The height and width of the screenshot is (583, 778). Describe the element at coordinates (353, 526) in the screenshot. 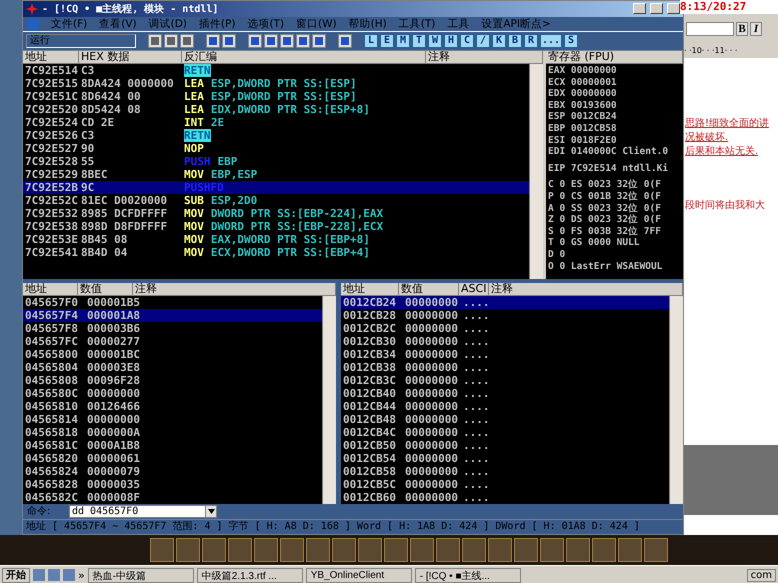

I see `status-bar: 地址 [ 45657F4 ~ 45657F7 范围: 4 ] 字节 [ H: A8 D: 168 ] Word [ H: 1A8 D: 424 ] DWord [ H: 01A8 D: 424 ]` at that location.